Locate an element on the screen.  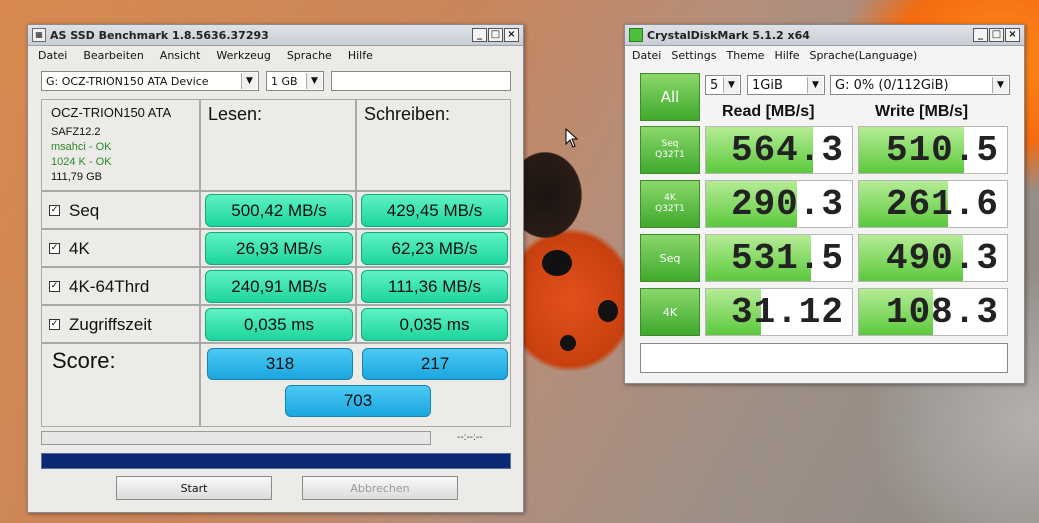
start-button: Start is located at coordinates (194, 488).